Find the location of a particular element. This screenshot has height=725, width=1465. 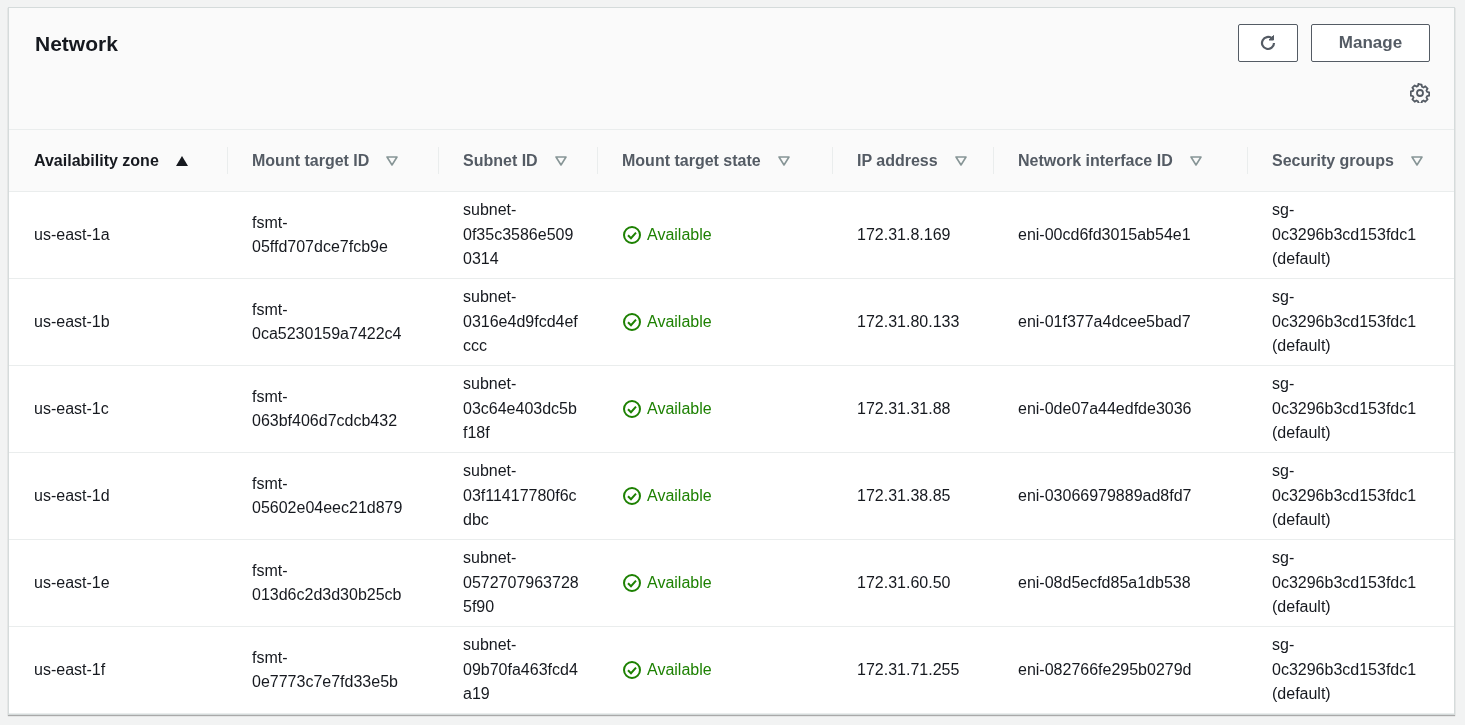

column-header: Subnet ID is located at coordinates (517, 161).